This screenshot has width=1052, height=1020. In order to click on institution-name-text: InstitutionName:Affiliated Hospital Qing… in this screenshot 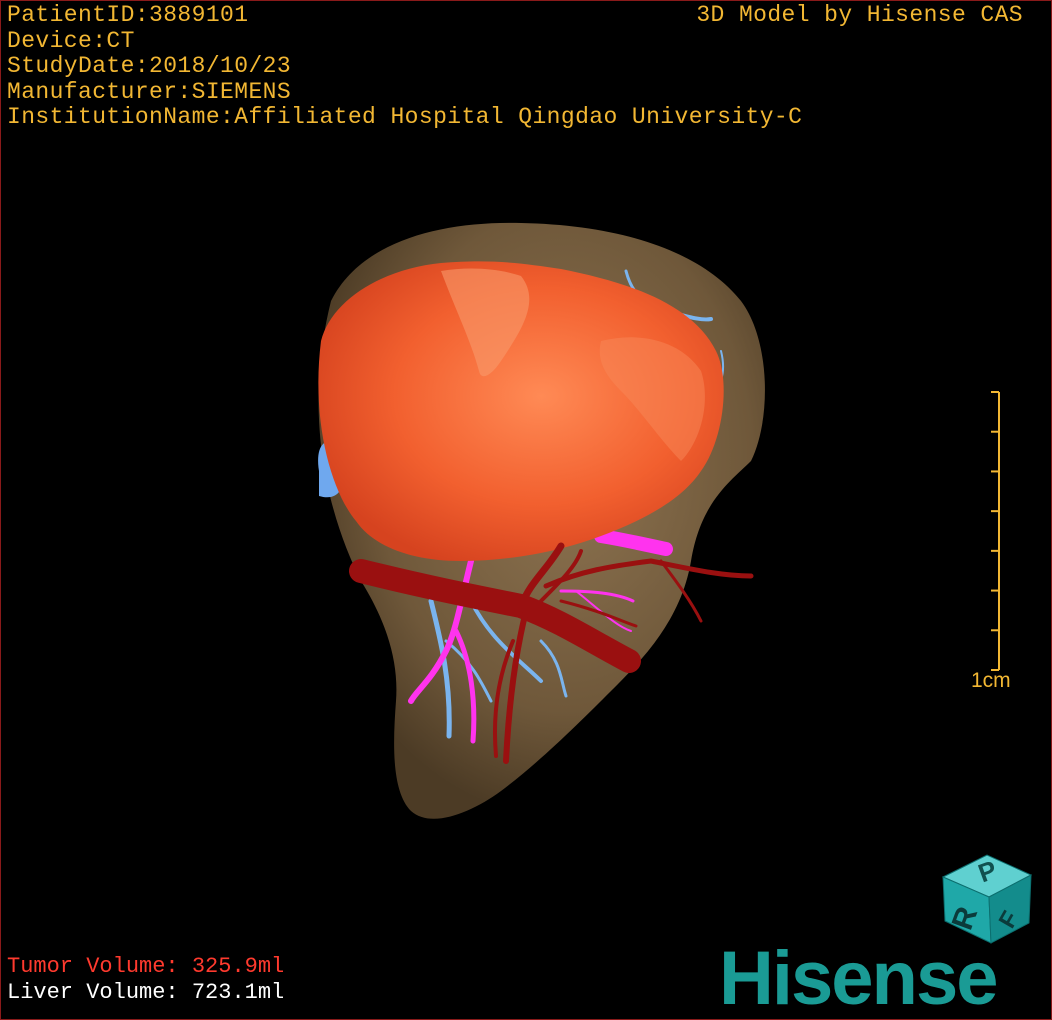, I will do `click(405, 117)`.